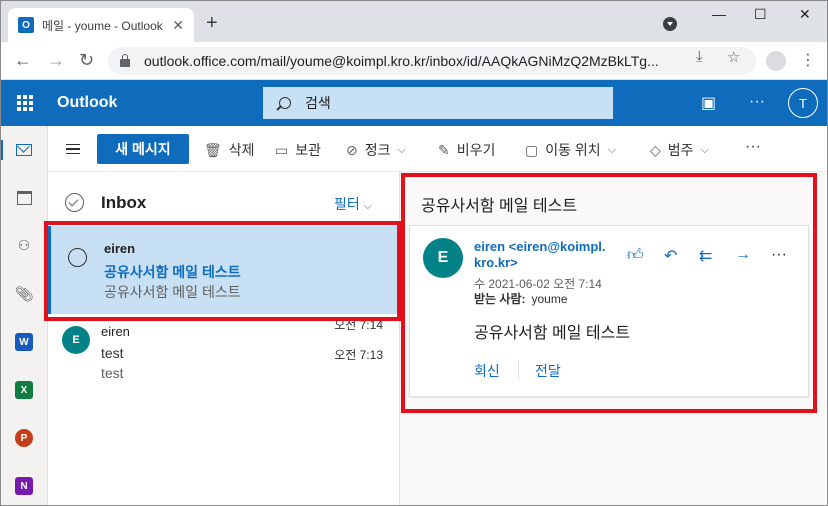 This screenshot has height=506, width=828. What do you see at coordinates (358, 355) in the screenshot?
I see `message-time: 오전 7:13` at bounding box center [358, 355].